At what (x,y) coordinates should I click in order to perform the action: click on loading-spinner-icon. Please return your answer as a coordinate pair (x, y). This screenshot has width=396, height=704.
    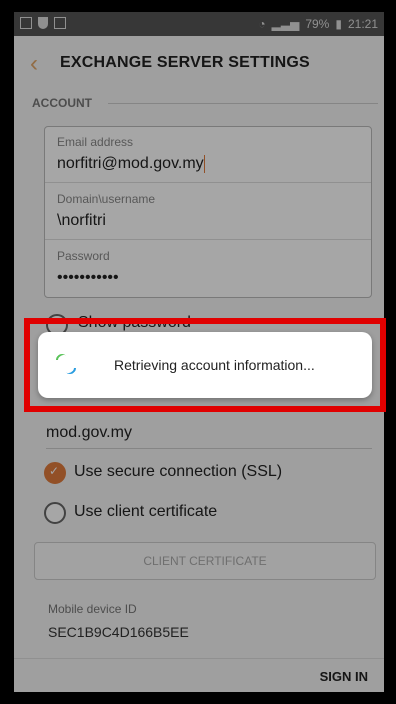
    Looking at the image, I should click on (66, 364).